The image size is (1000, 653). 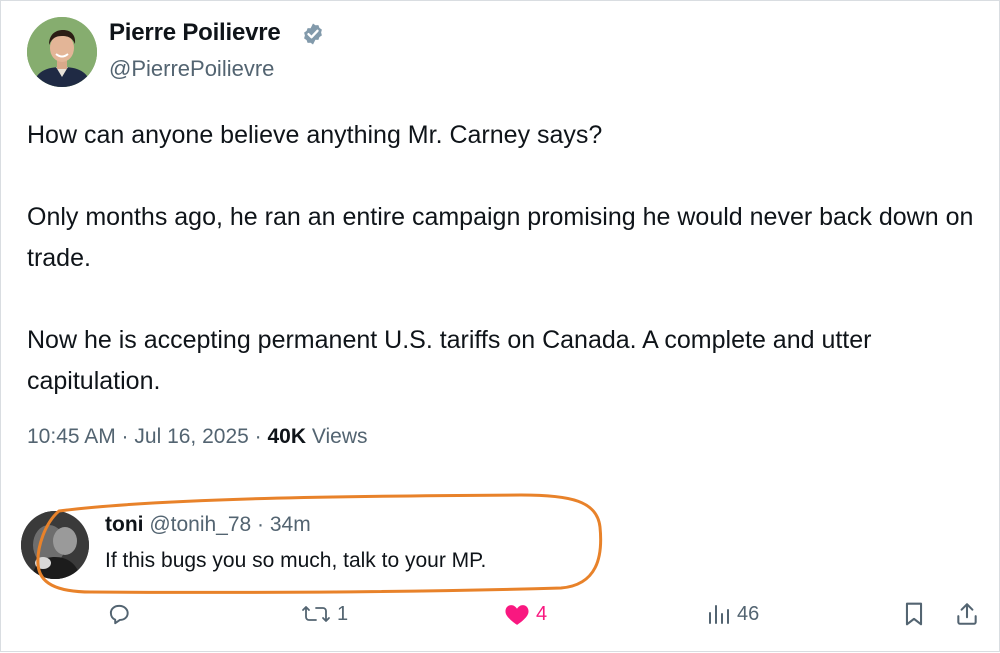 I want to click on author-avatar-image, so click(x=62, y=52).